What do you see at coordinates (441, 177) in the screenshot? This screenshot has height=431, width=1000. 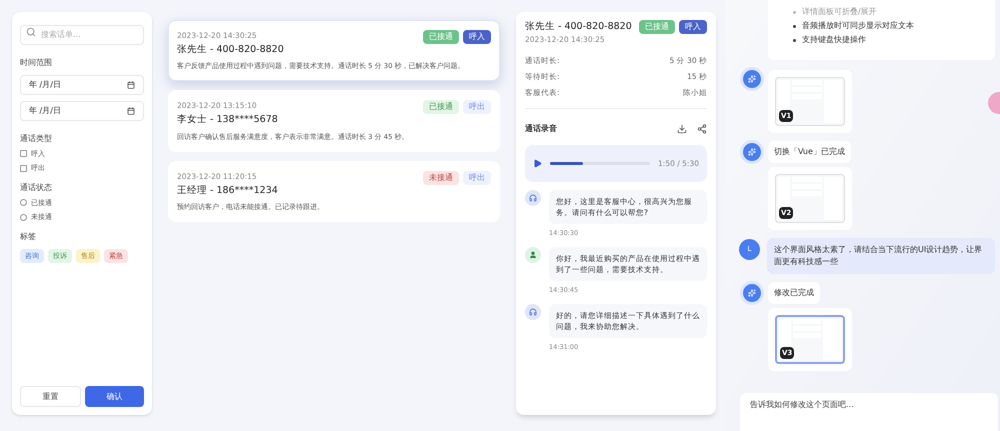 I see `status-badge: 未接通` at bounding box center [441, 177].